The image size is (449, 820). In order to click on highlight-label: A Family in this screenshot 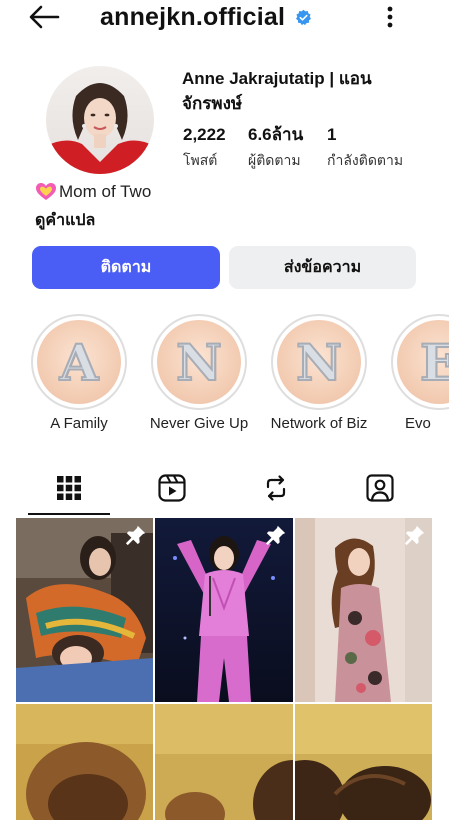, I will do `click(79, 423)`.